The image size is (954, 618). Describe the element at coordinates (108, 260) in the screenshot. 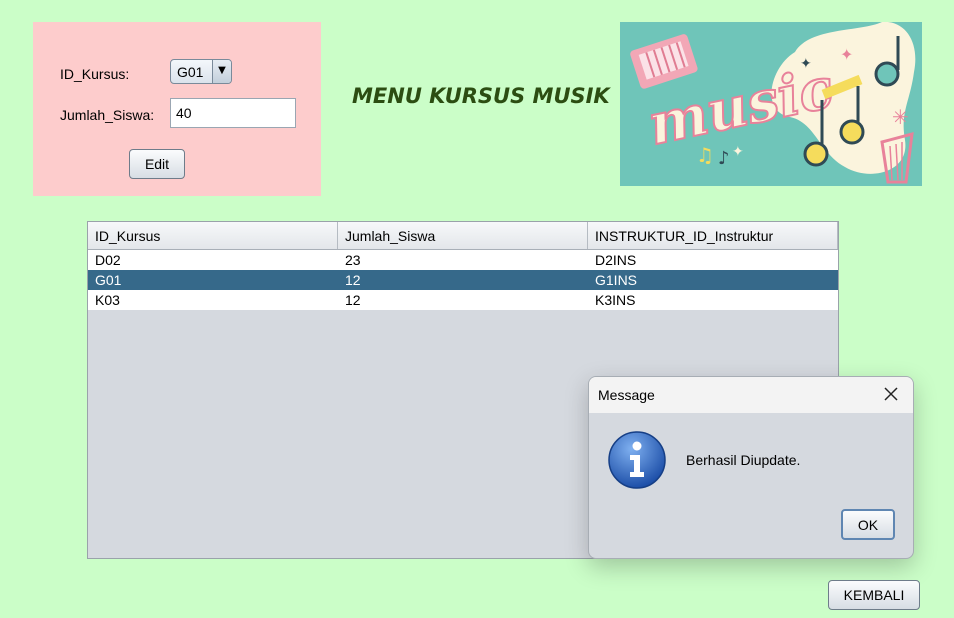

I see `table-cell: D02` at that location.